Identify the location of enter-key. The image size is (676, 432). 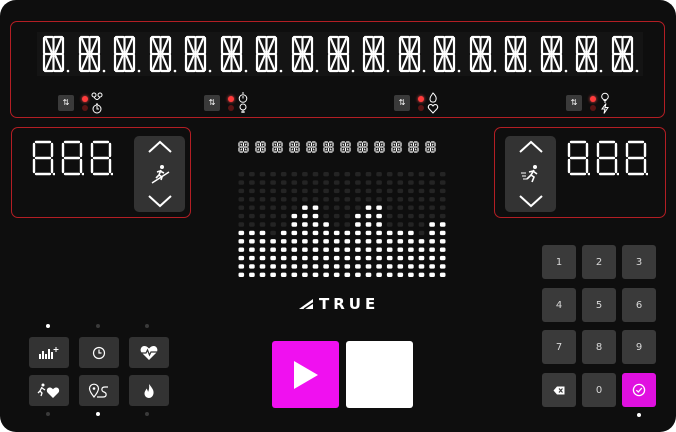
(639, 390).